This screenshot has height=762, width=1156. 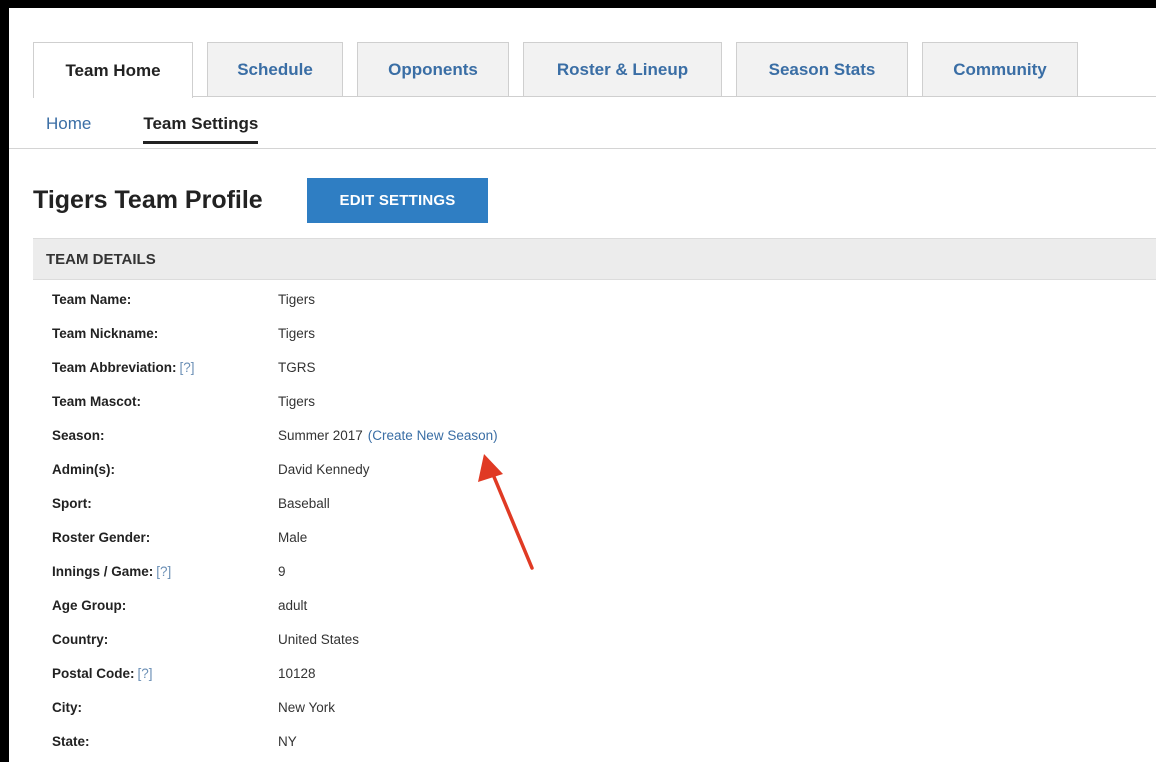 What do you see at coordinates (148, 200) in the screenshot?
I see `page-title: Tigers Team Profile` at bounding box center [148, 200].